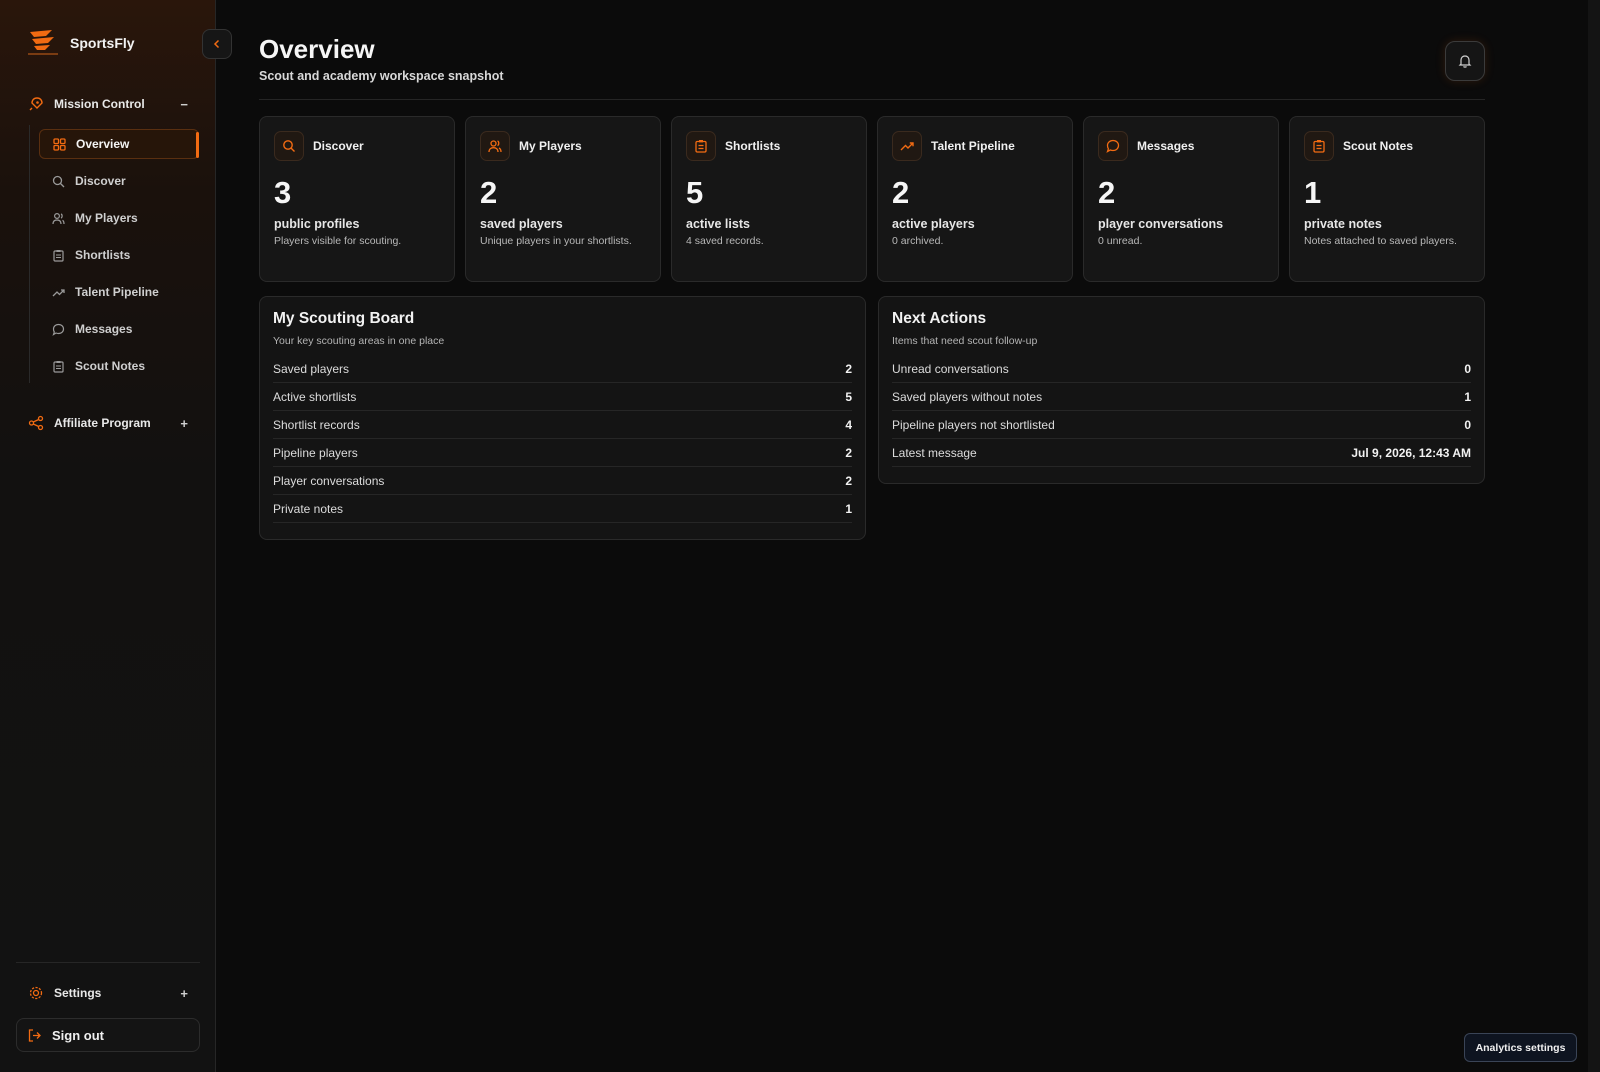 The height and width of the screenshot is (1072, 1600). Describe the element at coordinates (338, 146) in the screenshot. I see `stat-label: Discover` at that location.